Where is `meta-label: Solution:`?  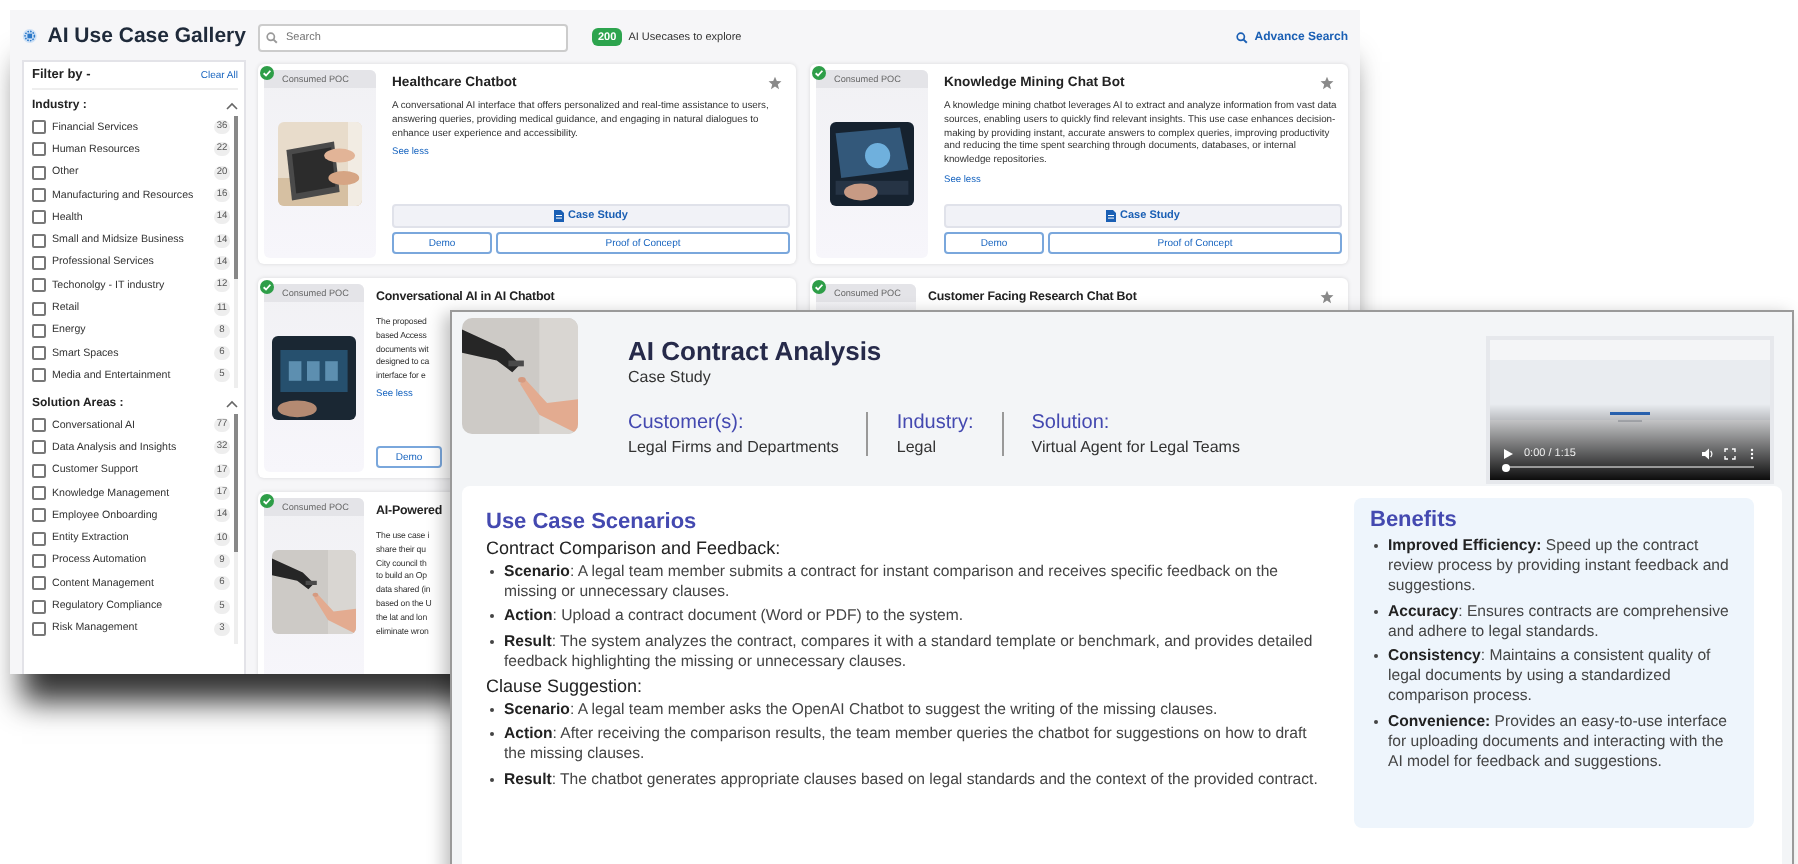 meta-label: Solution: is located at coordinates (1071, 423).